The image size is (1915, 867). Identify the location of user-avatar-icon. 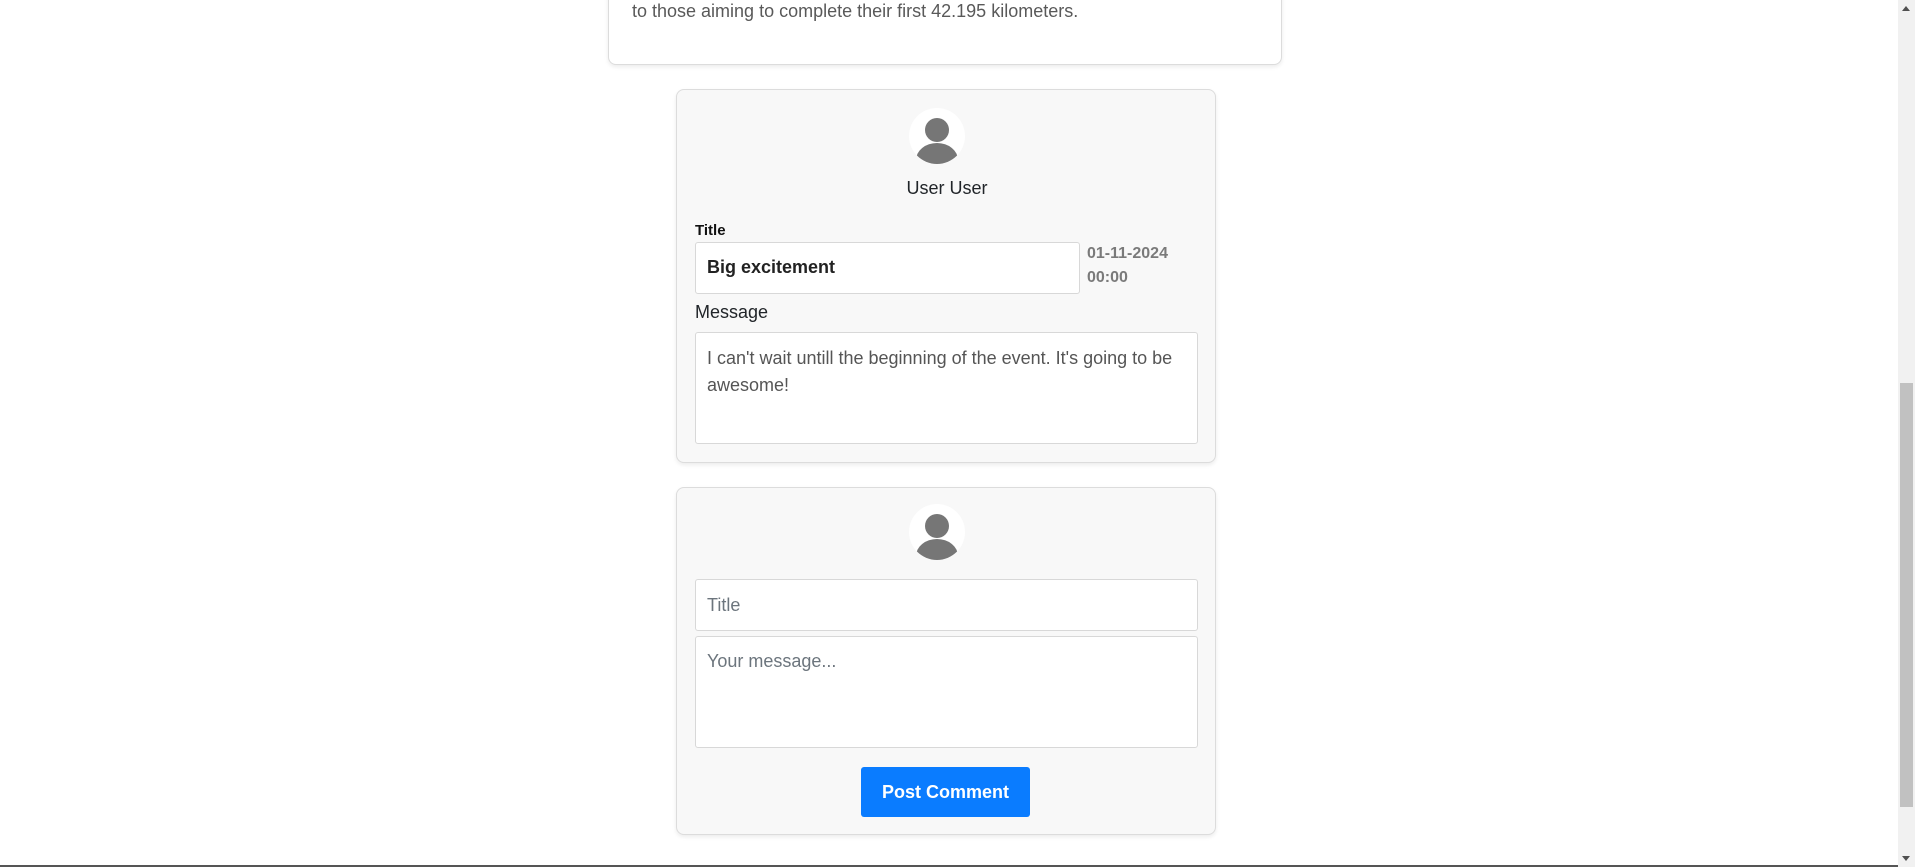
(937, 136).